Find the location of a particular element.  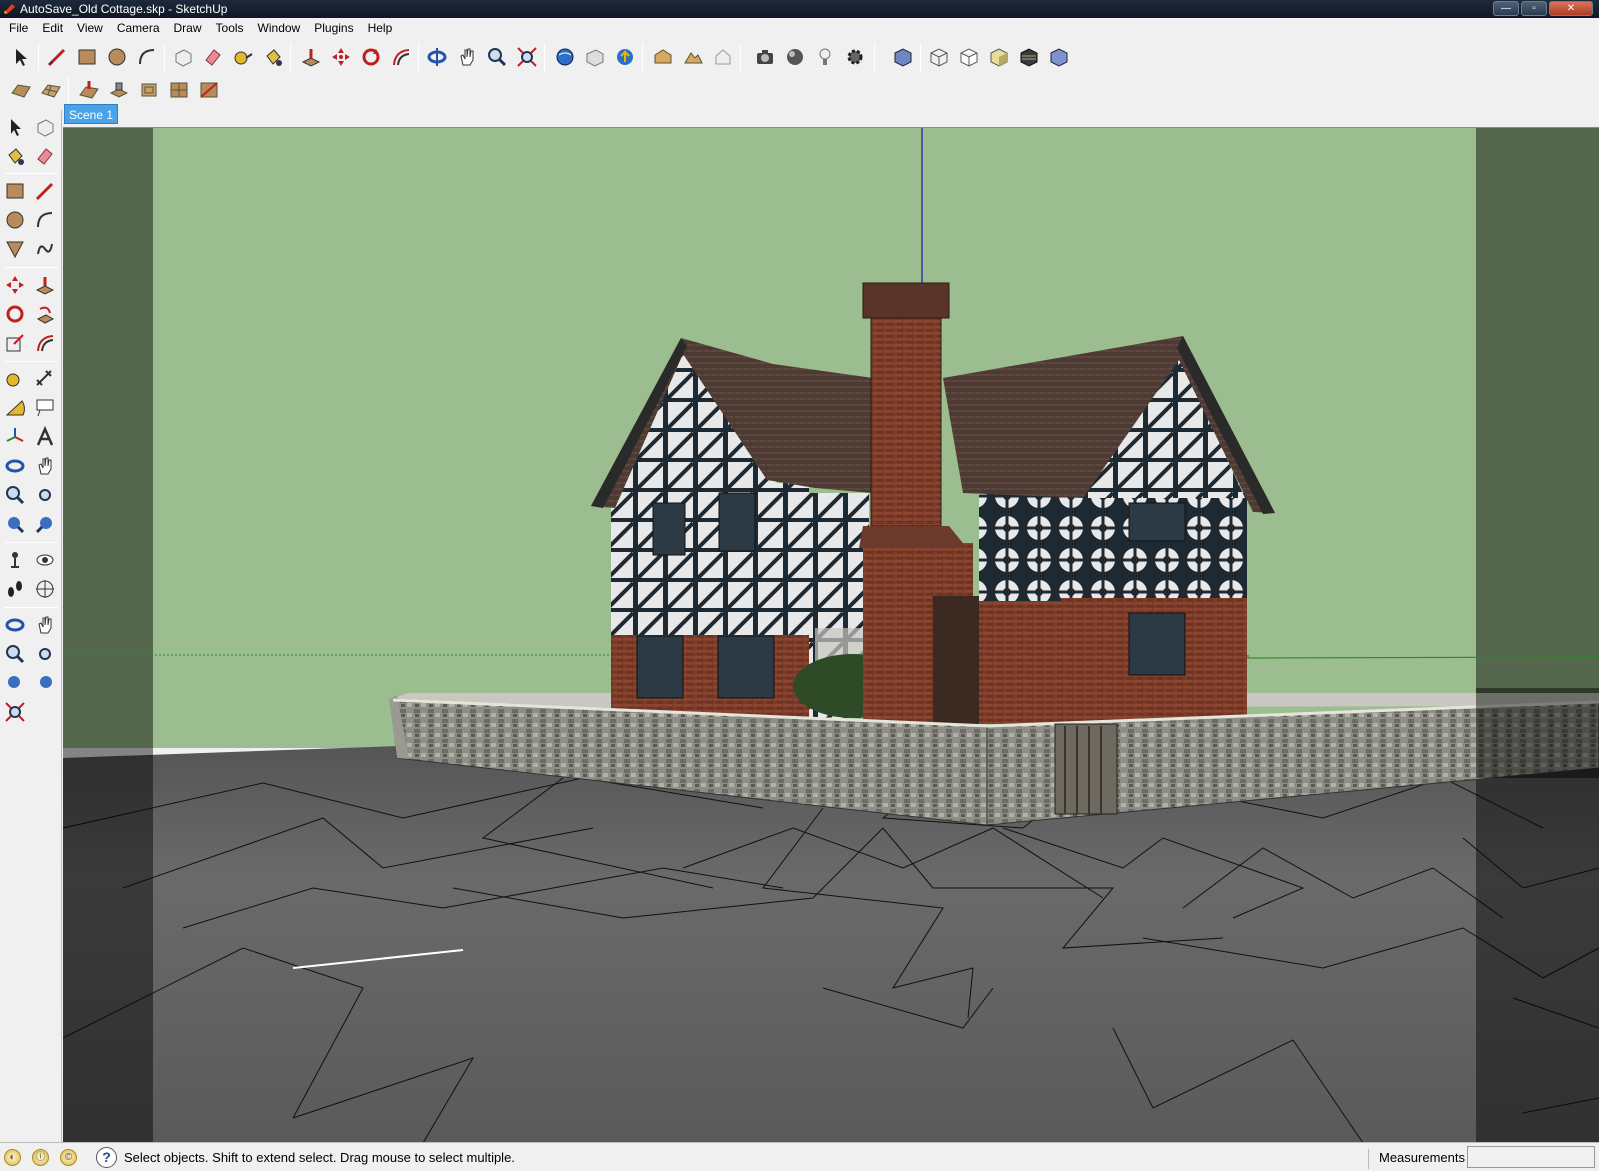

tool-separator is located at coordinates (31, 267).